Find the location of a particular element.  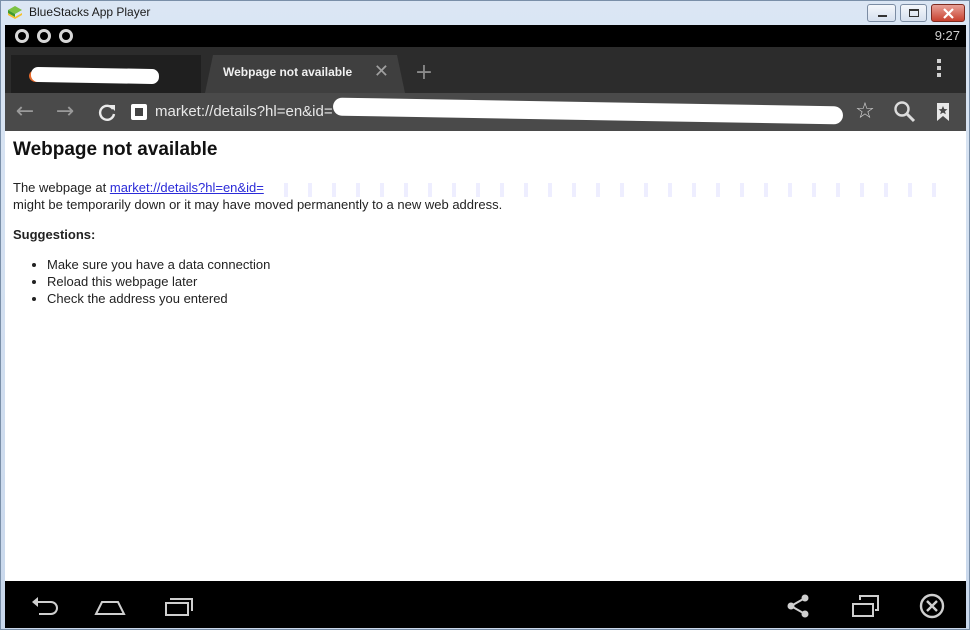

share-icon is located at coordinates (798, 606).